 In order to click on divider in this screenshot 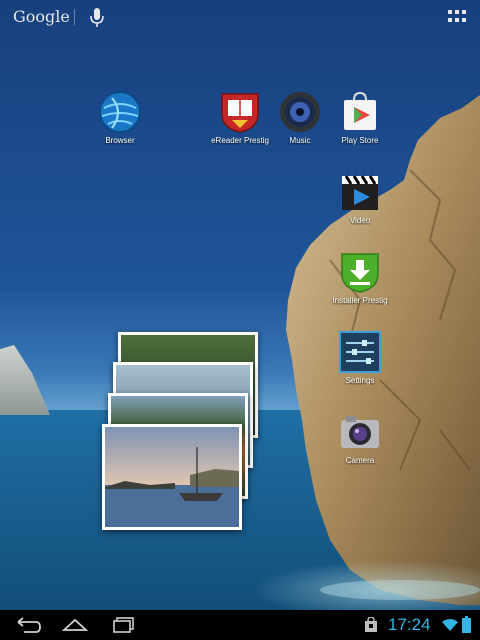, I will do `click(74, 17)`.